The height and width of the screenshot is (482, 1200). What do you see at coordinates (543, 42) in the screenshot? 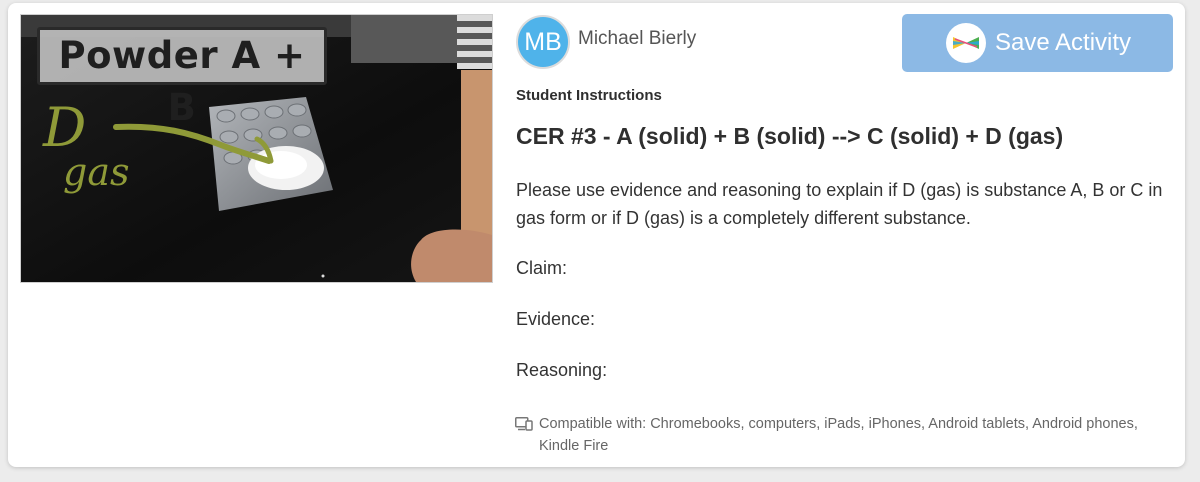
I see `avatar: MB` at bounding box center [543, 42].